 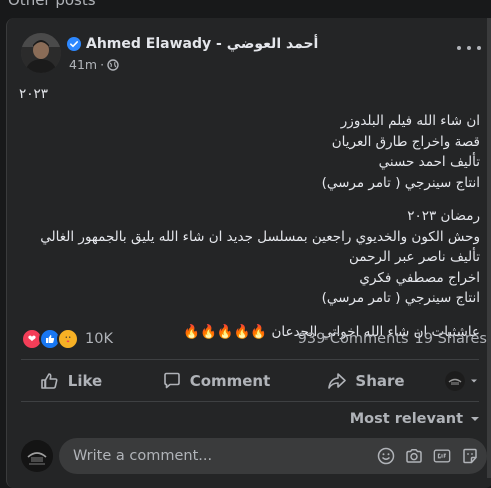 What do you see at coordinates (429, 162) in the screenshot?
I see `post-text-line: تأليف احمد حسني` at bounding box center [429, 162].